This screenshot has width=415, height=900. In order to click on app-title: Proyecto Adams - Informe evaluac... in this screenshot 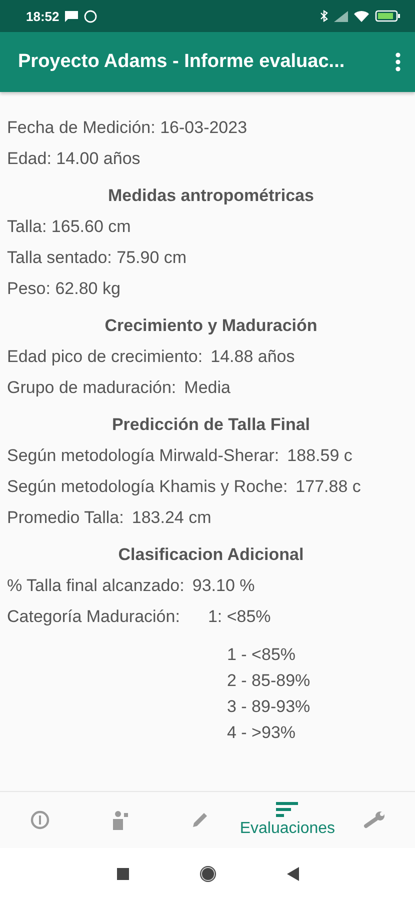, I will do `click(181, 62)`.